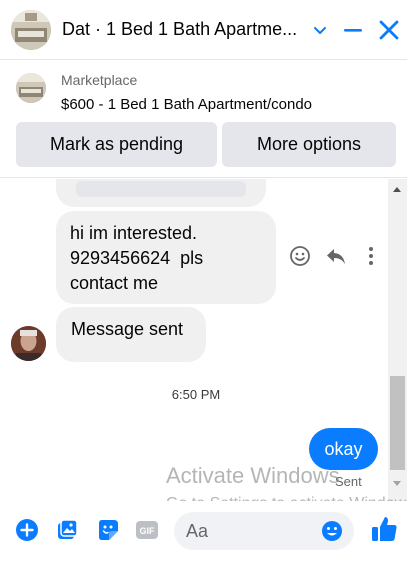 The width and height of the screenshot is (407, 568). What do you see at coordinates (348, 481) in the screenshot?
I see `sent-status: Sent` at bounding box center [348, 481].